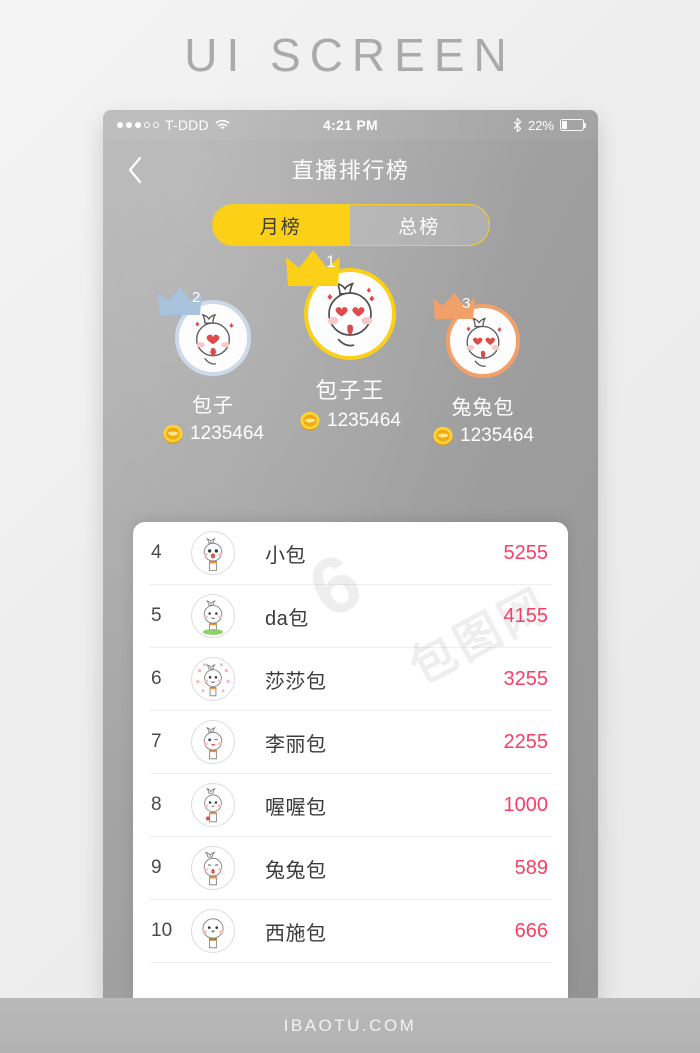 This screenshot has height=1053, width=700. Describe the element at coordinates (156, 804) in the screenshot. I see `row-rank: 8` at that location.